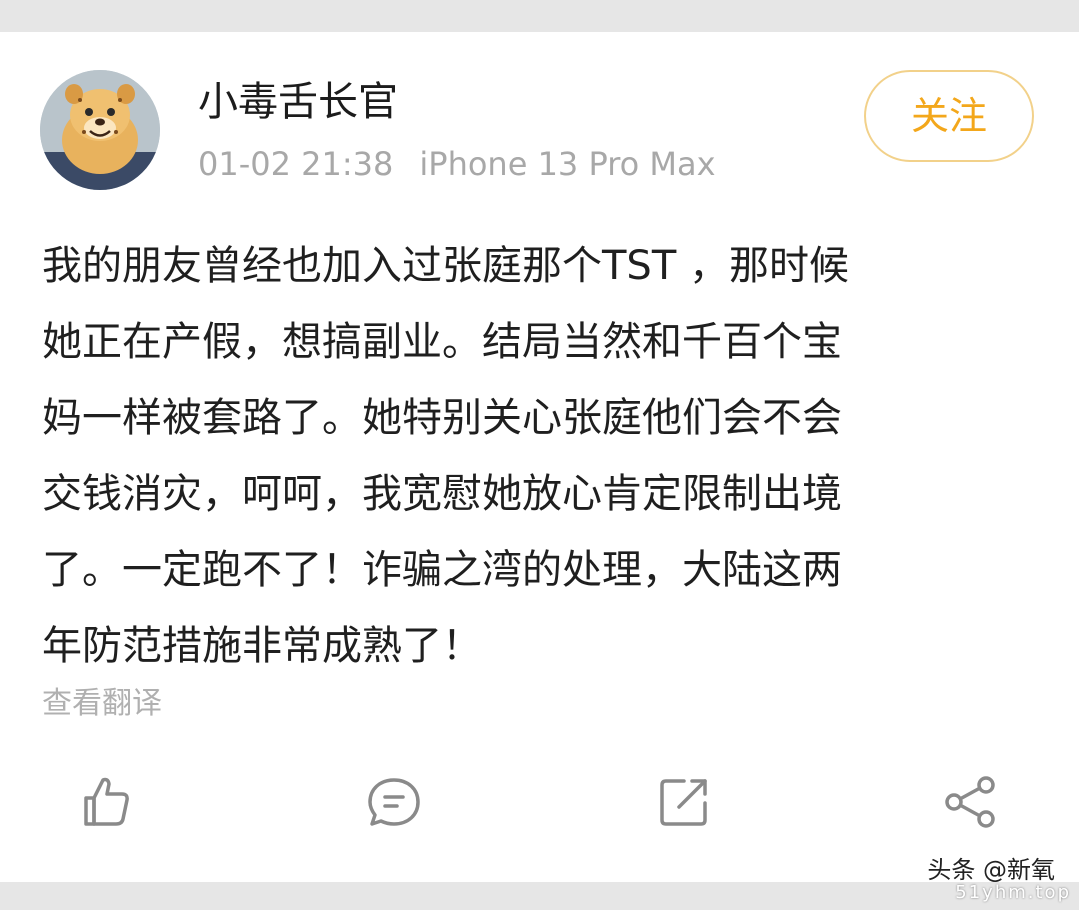 This screenshot has width=1079, height=910. Describe the element at coordinates (298, 102) in the screenshot. I see `username: 小毒舌长官` at that location.